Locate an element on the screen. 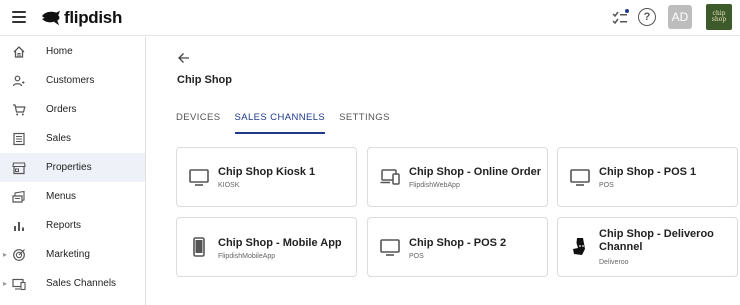 The image size is (740, 305). hamburger-icon is located at coordinates (19, 17).